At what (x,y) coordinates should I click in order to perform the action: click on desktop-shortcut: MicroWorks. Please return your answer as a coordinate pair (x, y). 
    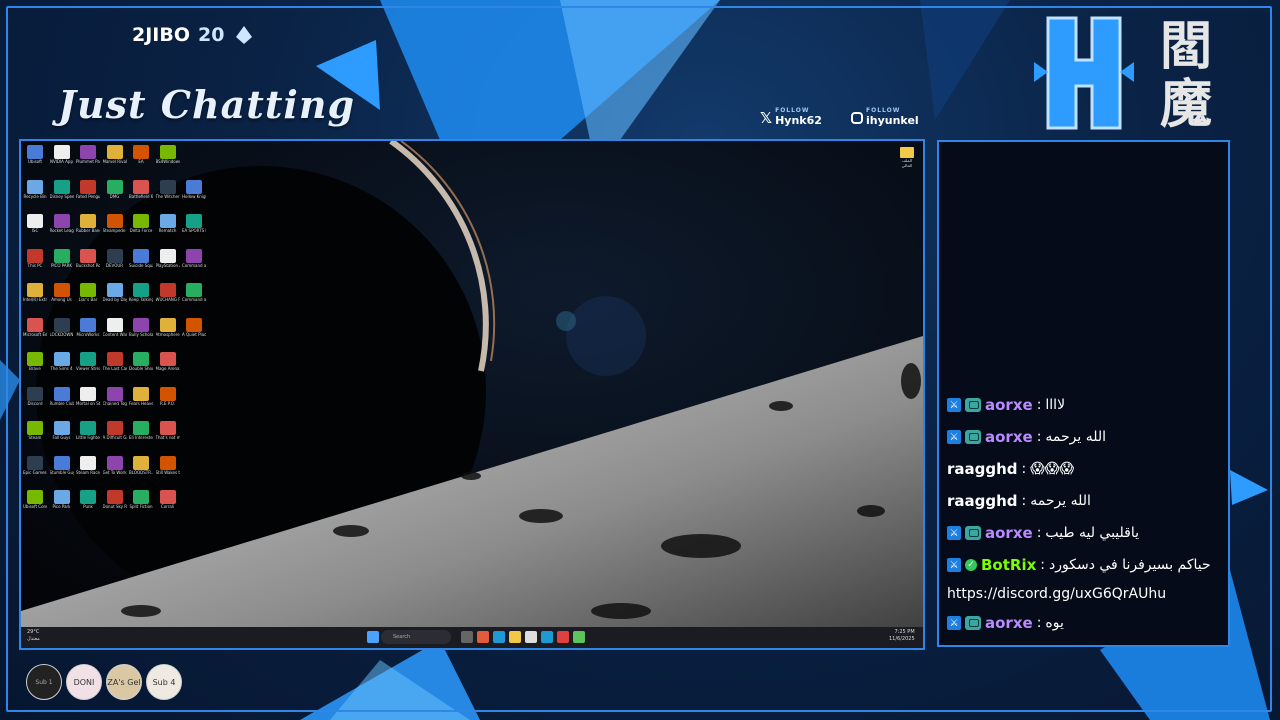
    Looking at the image, I should click on (88, 327).